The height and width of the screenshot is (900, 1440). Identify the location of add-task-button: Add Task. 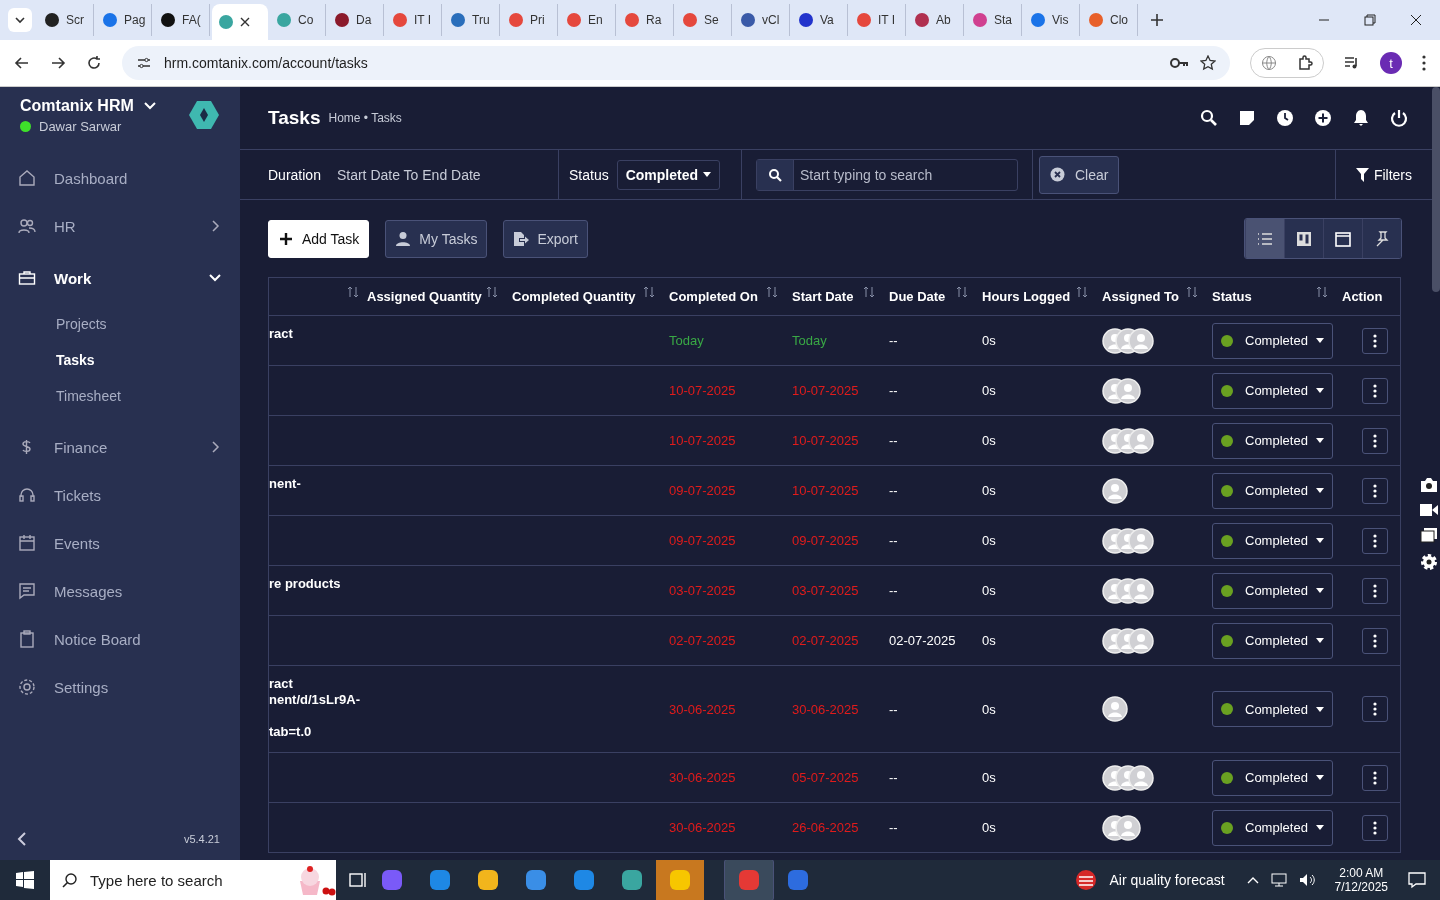
(319, 238).